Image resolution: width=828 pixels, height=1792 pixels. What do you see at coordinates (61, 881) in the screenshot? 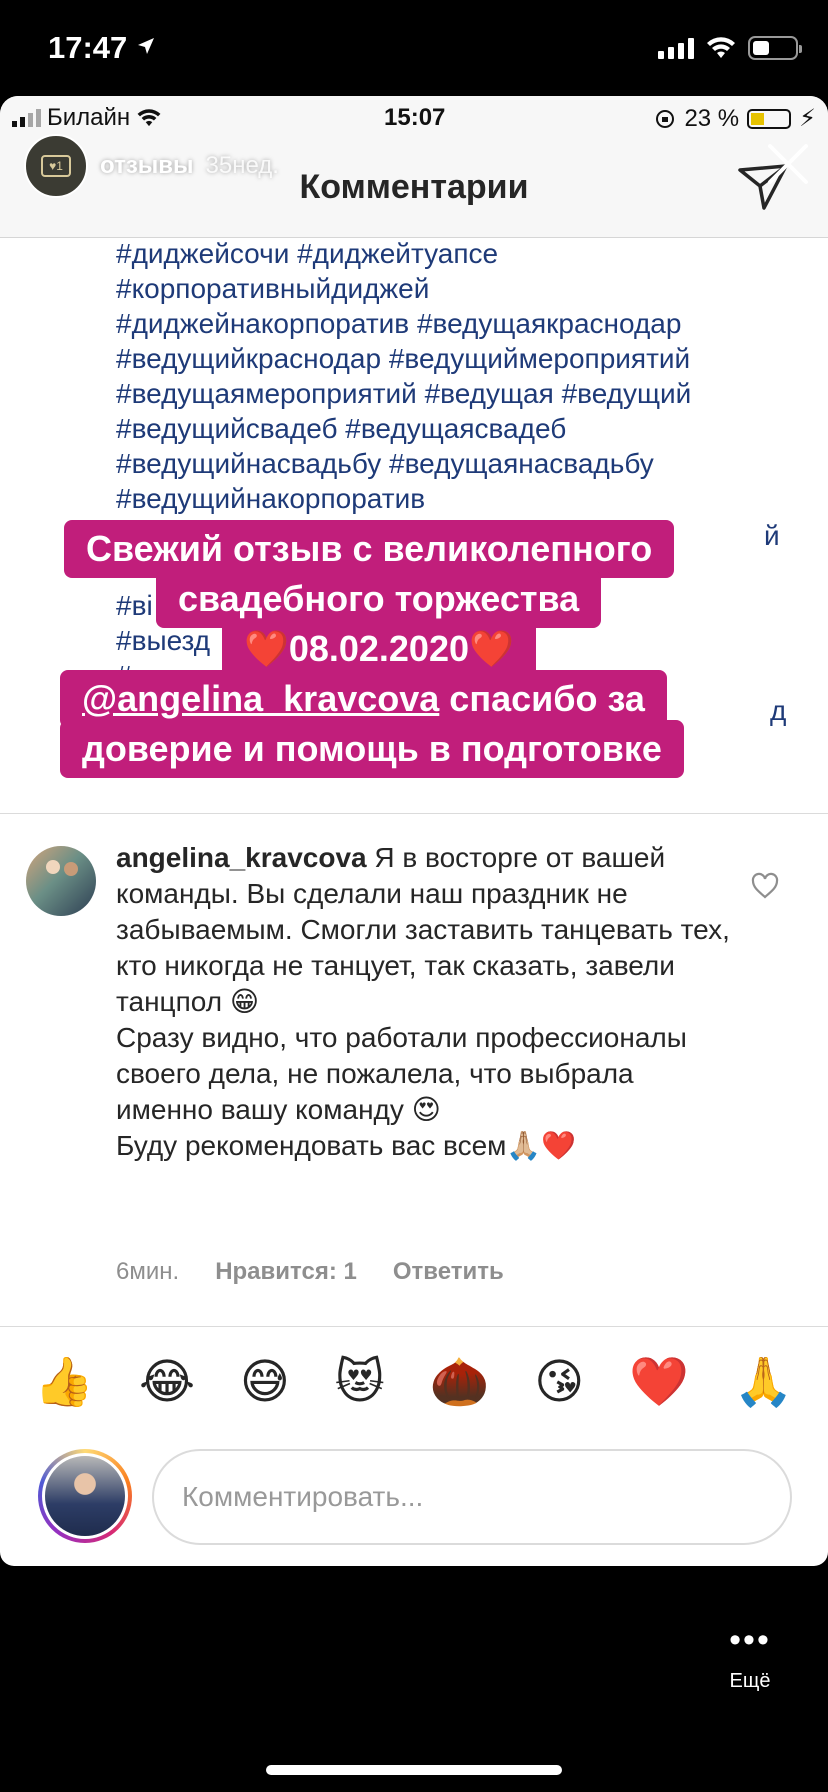
I see `avatar` at bounding box center [61, 881].